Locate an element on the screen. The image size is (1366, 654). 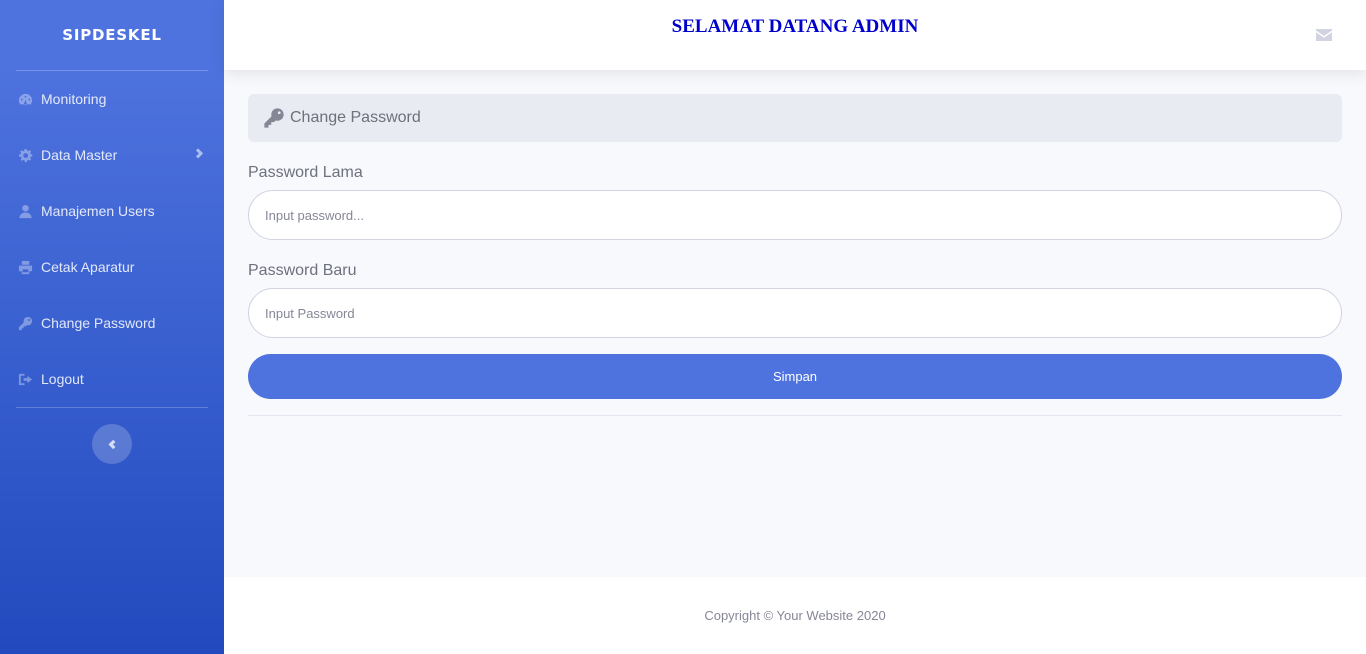
save-button: Simpan is located at coordinates (795, 376).